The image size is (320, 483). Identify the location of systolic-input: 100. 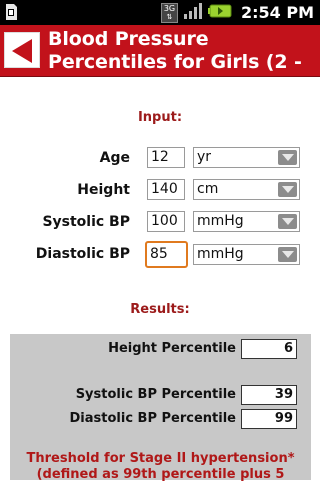
(166, 221).